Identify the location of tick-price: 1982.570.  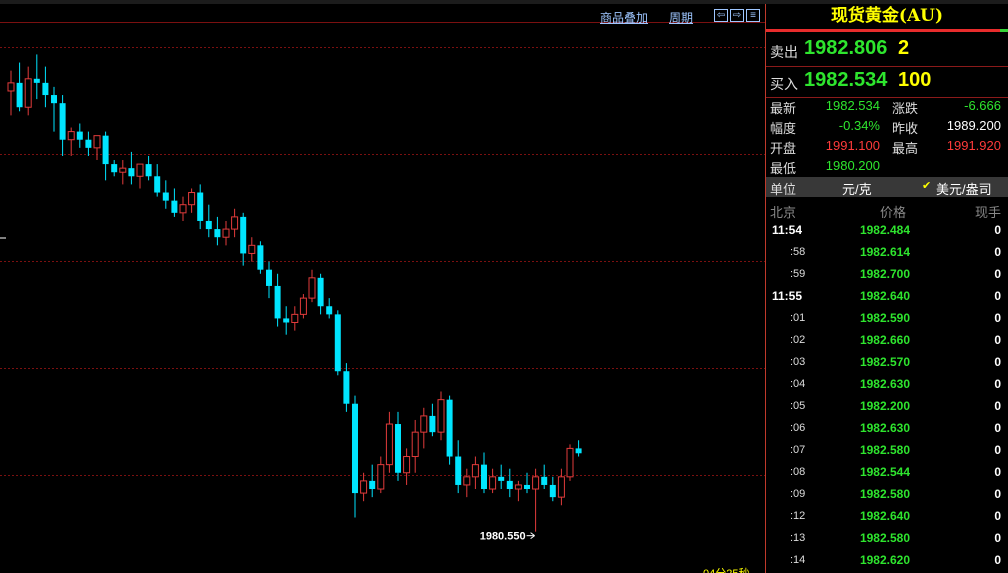
(884, 362).